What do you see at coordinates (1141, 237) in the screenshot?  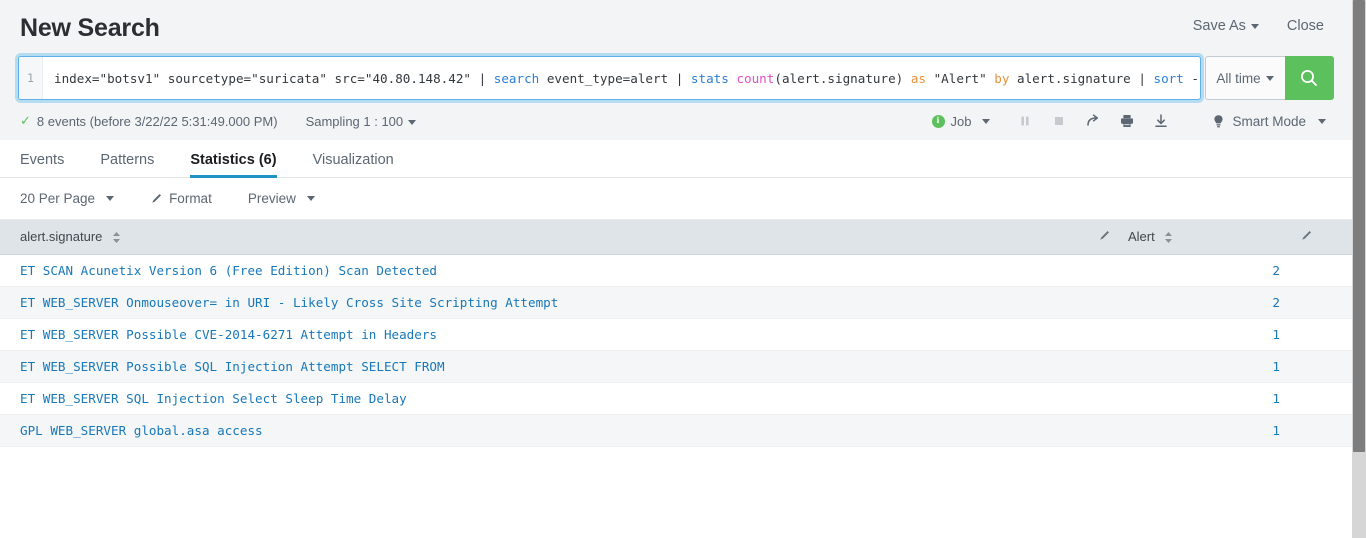 I see `column-header-alert-label: Alert` at bounding box center [1141, 237].